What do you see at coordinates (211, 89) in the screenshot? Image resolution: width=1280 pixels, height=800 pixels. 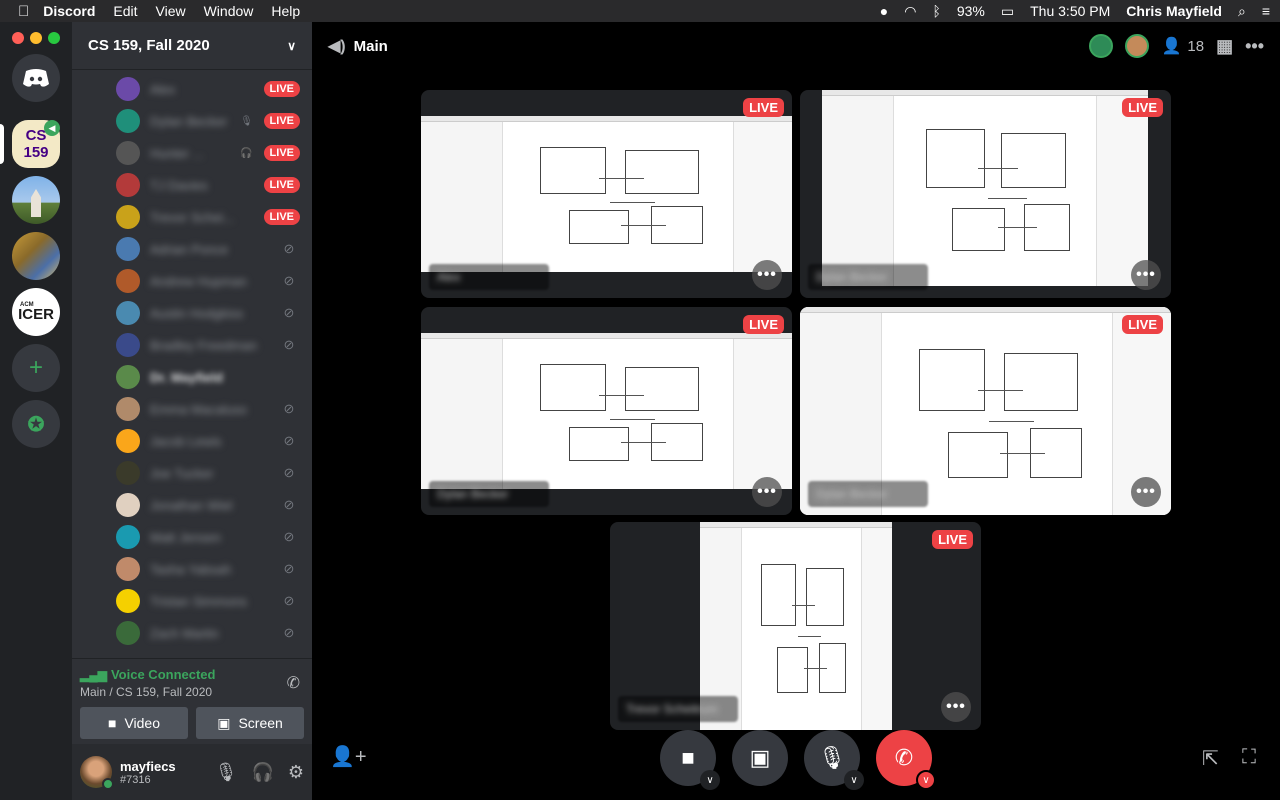 I see `member-row: Alex LIVE` at bounding box center [211, 89].